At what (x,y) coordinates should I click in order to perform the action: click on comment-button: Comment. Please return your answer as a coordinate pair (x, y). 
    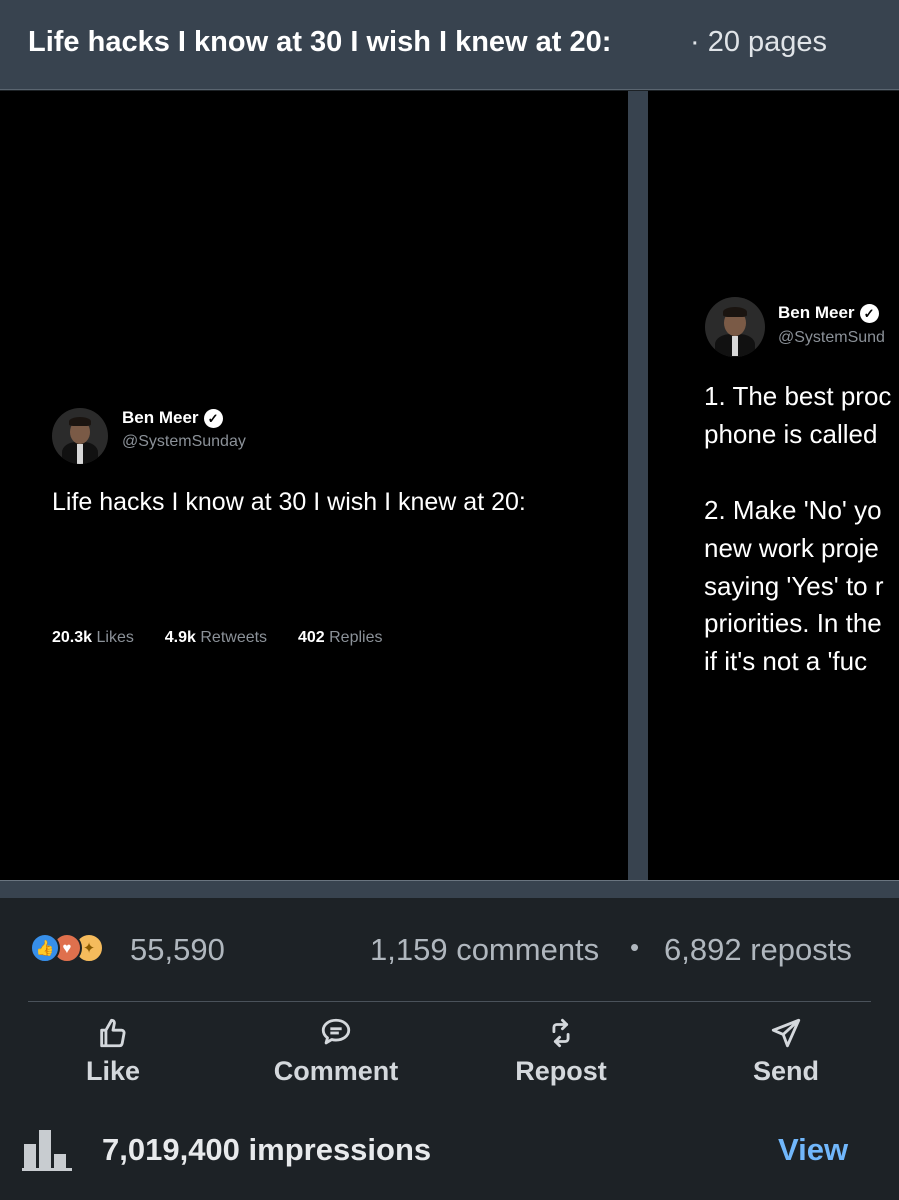
    Looking at the image, I should click on (336, 1051).